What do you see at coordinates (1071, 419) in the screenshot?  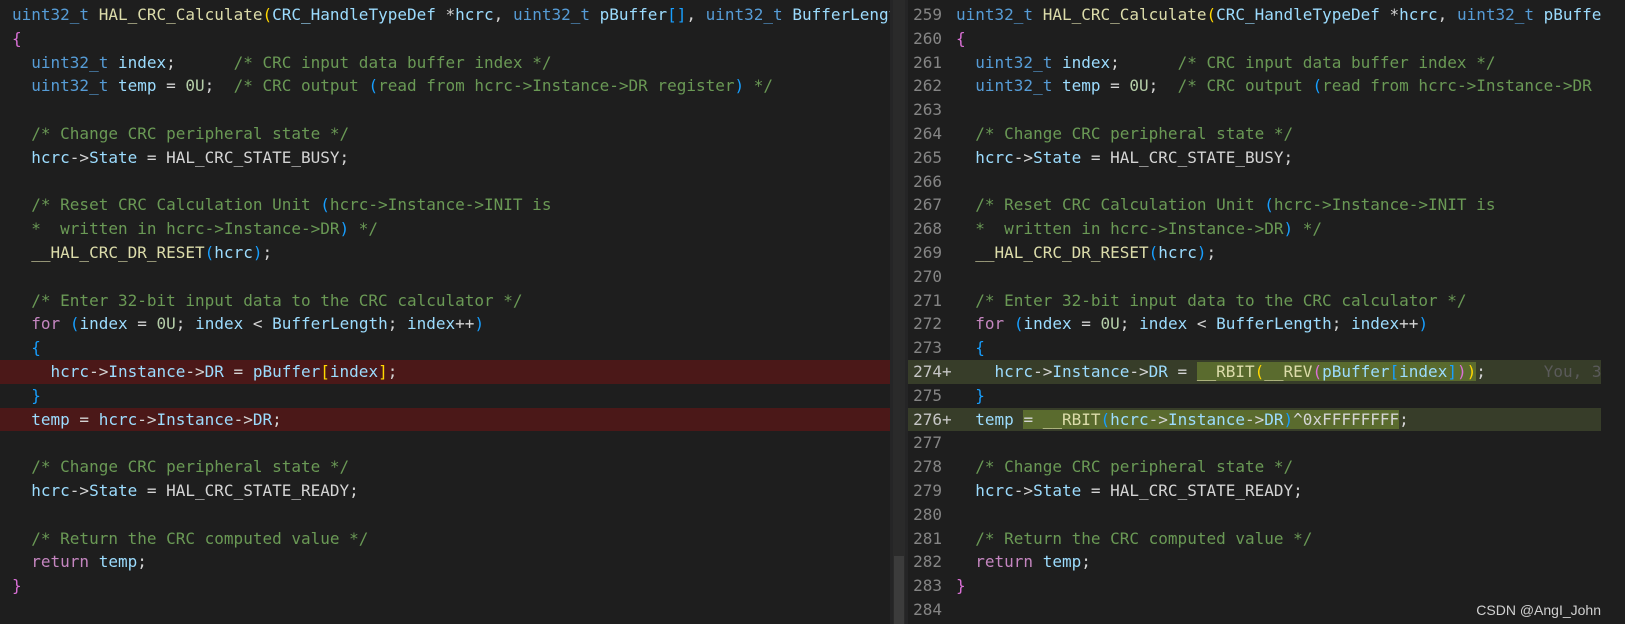 I see `code-token: __RBIT` at bounding box center [1071, 419].